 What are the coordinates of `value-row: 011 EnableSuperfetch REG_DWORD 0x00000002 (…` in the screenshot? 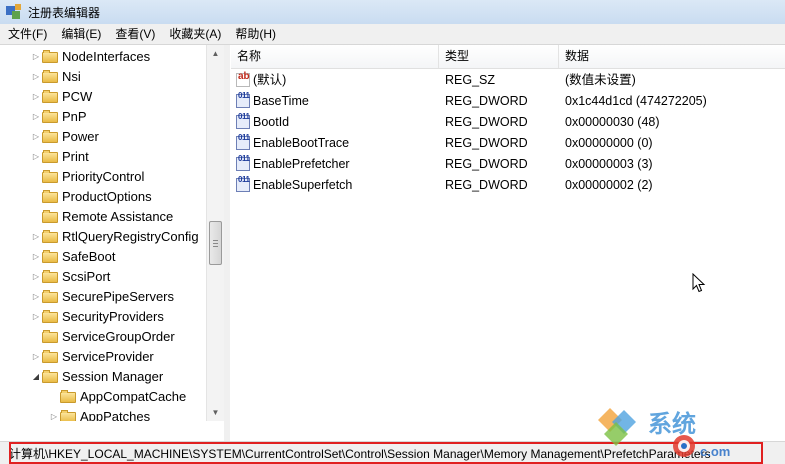 It's located at (508, 185).